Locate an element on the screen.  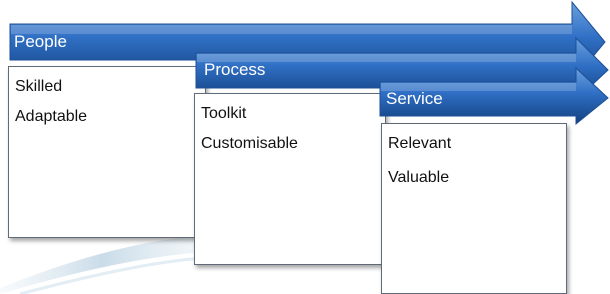
stage-title-people: People is located at coordinates (40, 41).